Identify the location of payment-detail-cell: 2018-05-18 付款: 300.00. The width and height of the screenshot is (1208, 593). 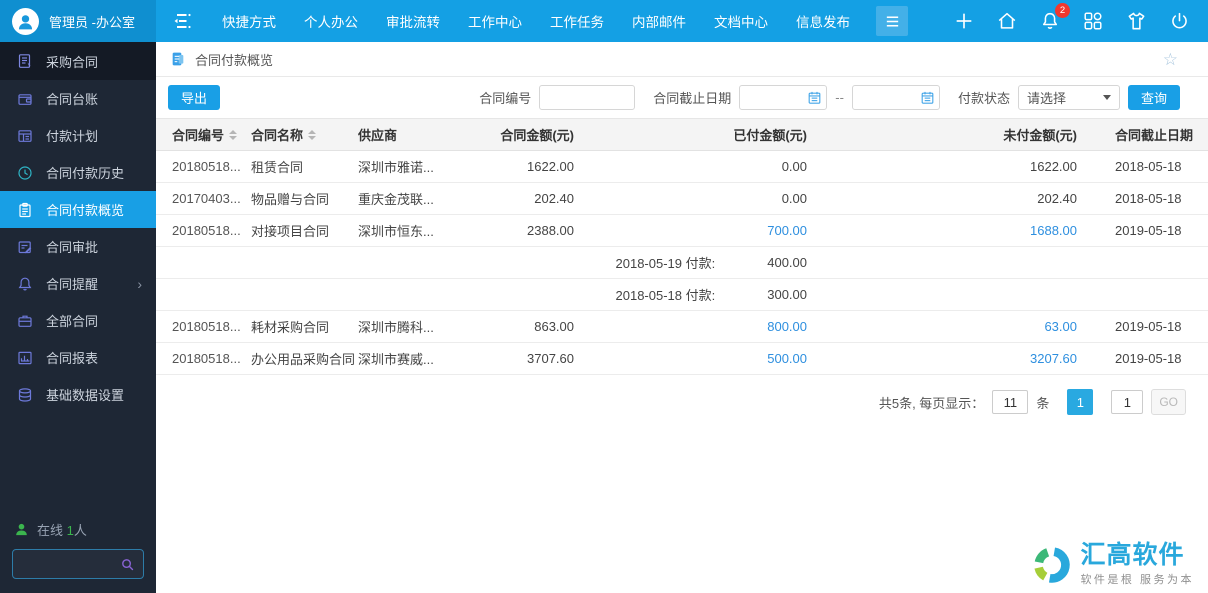
(699, 294).